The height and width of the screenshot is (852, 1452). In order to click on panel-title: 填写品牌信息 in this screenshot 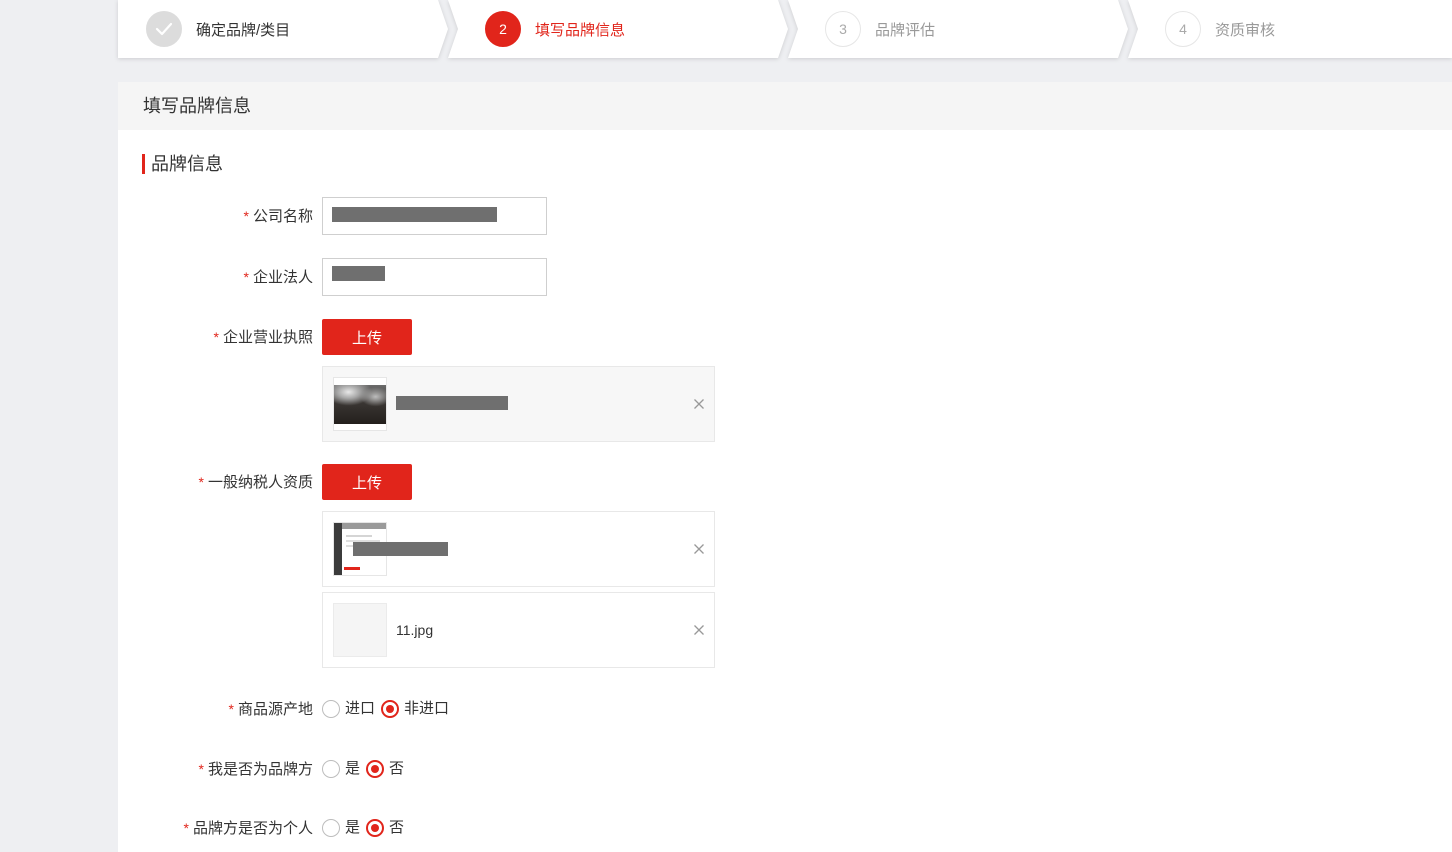, I will do `click(785, 106)`.